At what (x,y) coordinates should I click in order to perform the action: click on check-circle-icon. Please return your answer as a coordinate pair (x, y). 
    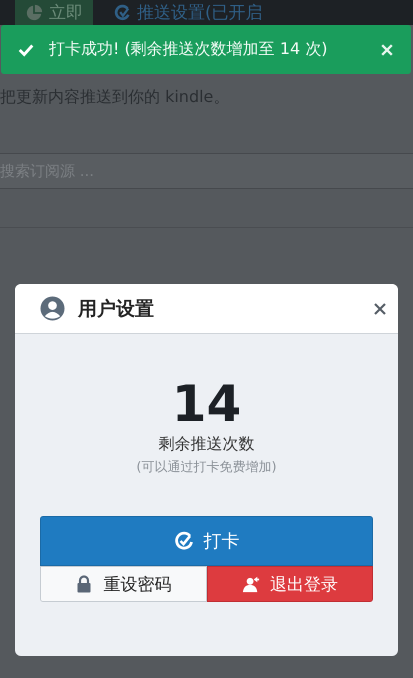
    Looking at the image, I should click on (184, 541).